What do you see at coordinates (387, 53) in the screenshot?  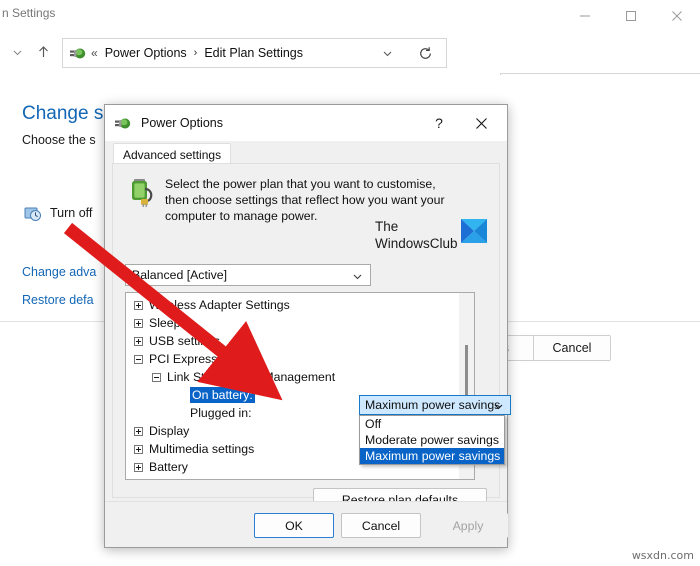 I see `address-dropdown-icon` at bounding box center [387, 53].